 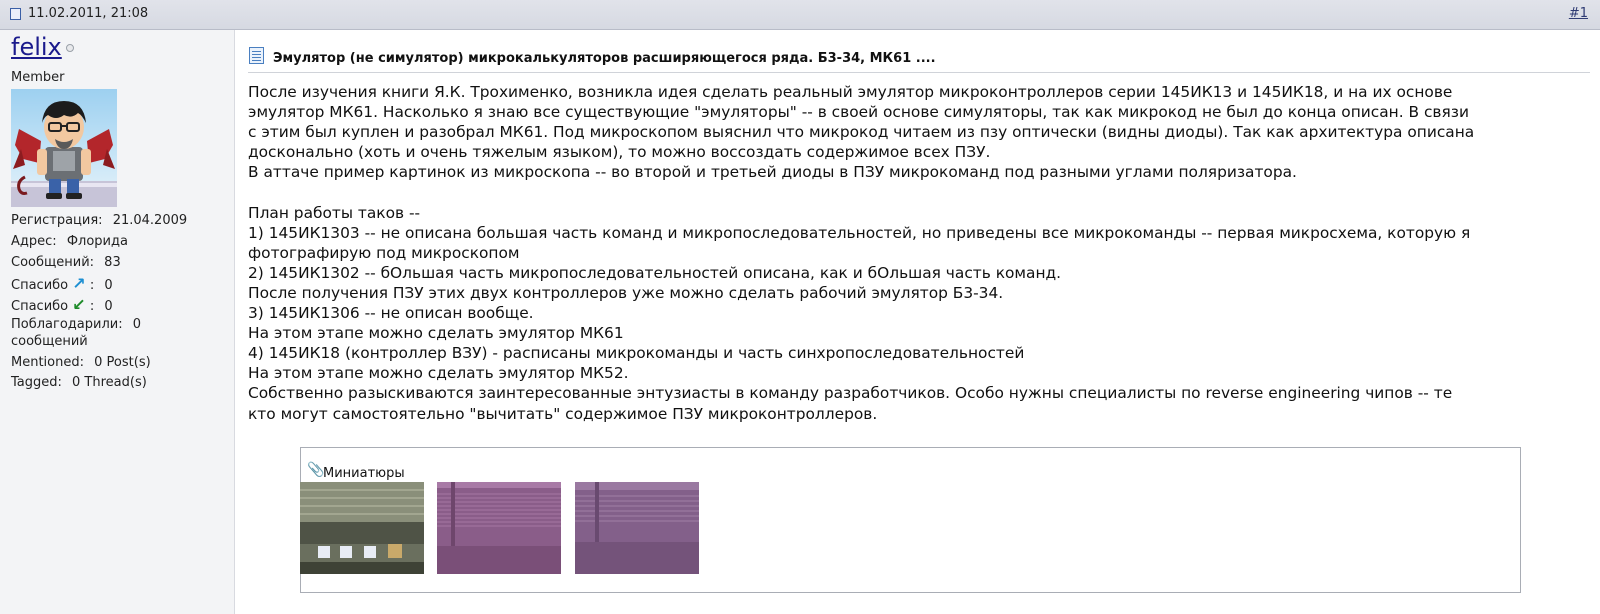 I want to click on thanked-label: Поблагодарили:, so click(x=67, y=324).